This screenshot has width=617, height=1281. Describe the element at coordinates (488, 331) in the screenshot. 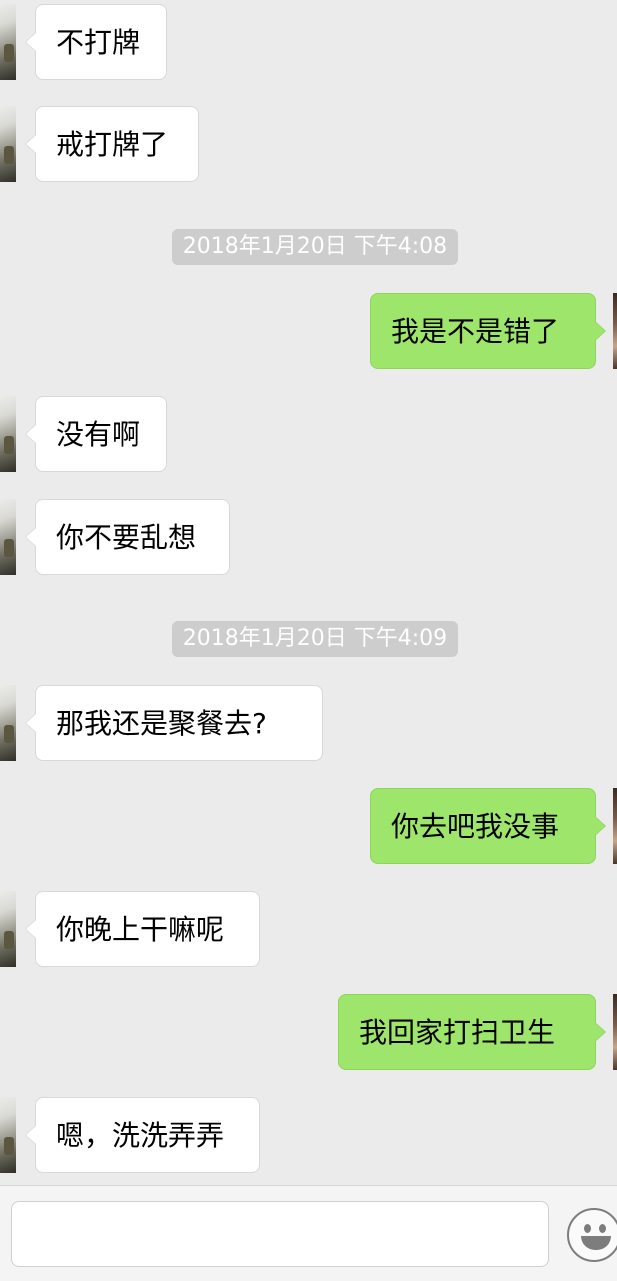

I see `outgoing-message-bubble: 我是不是错了` at that location.